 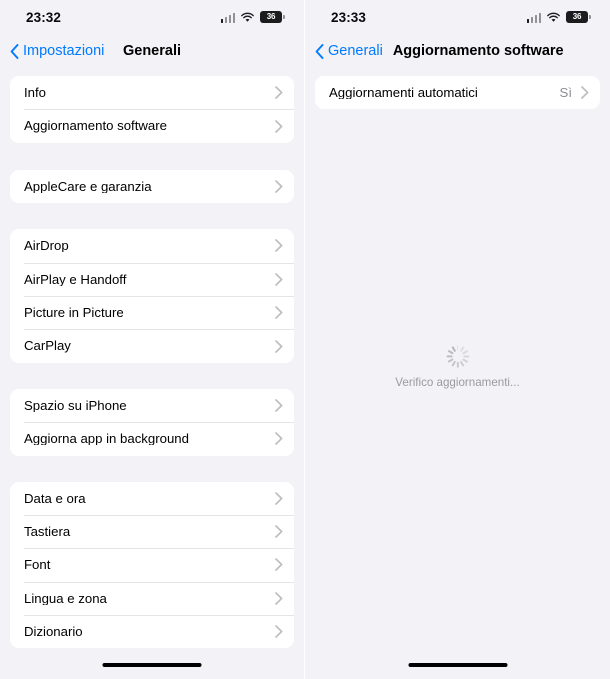 What do you see at coordinates (152, 246) in the screenshot?
I see `list-item-airdrop: AirDrop` at bounding box center [152, 246].